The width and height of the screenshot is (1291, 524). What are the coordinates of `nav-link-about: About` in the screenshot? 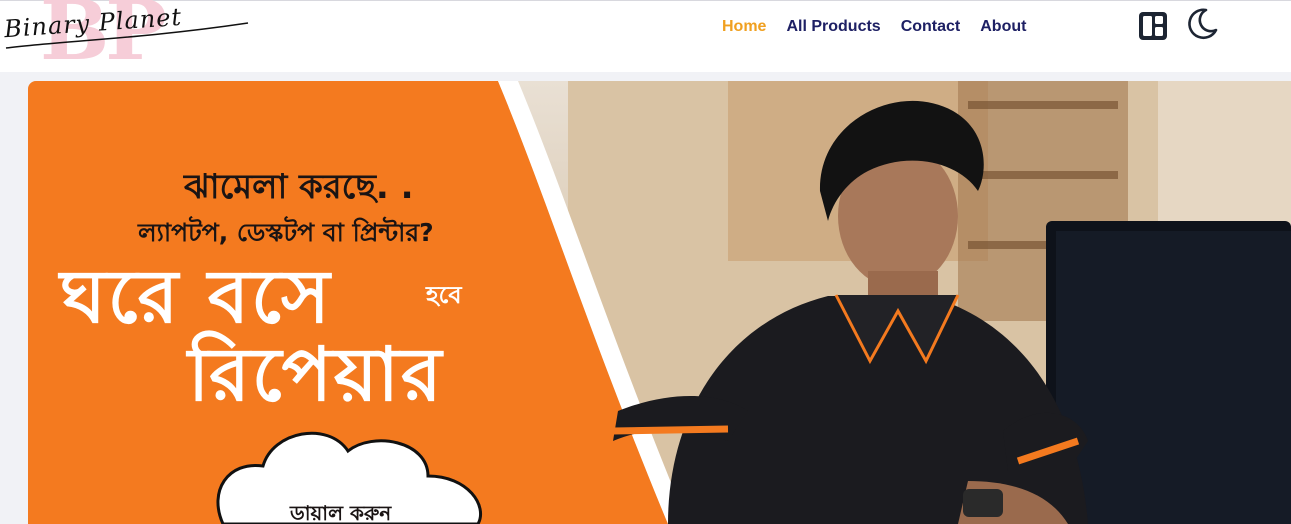 It's located at (1003, 27).